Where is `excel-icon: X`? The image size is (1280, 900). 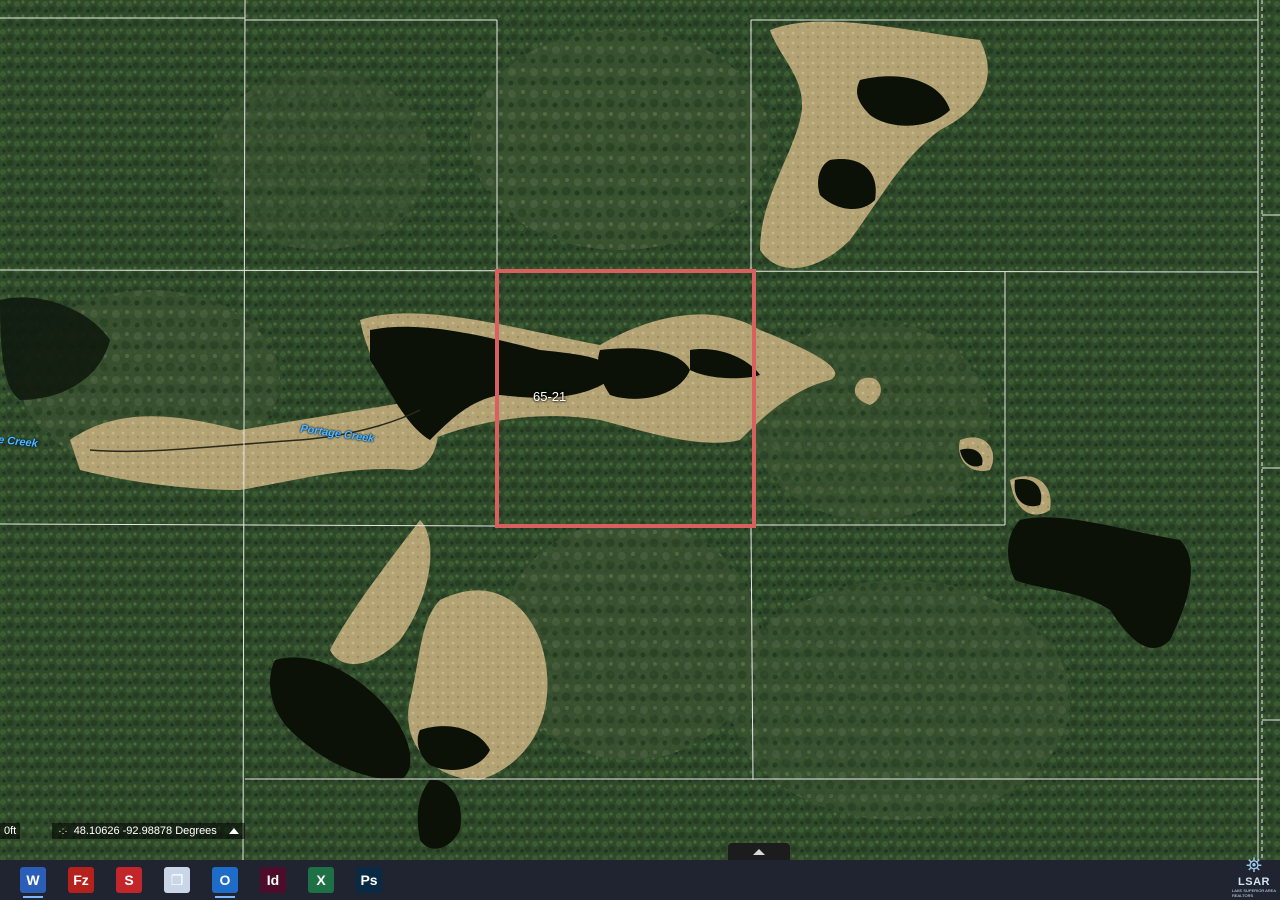 excel-icon: X is located at coordinates (321, 880).